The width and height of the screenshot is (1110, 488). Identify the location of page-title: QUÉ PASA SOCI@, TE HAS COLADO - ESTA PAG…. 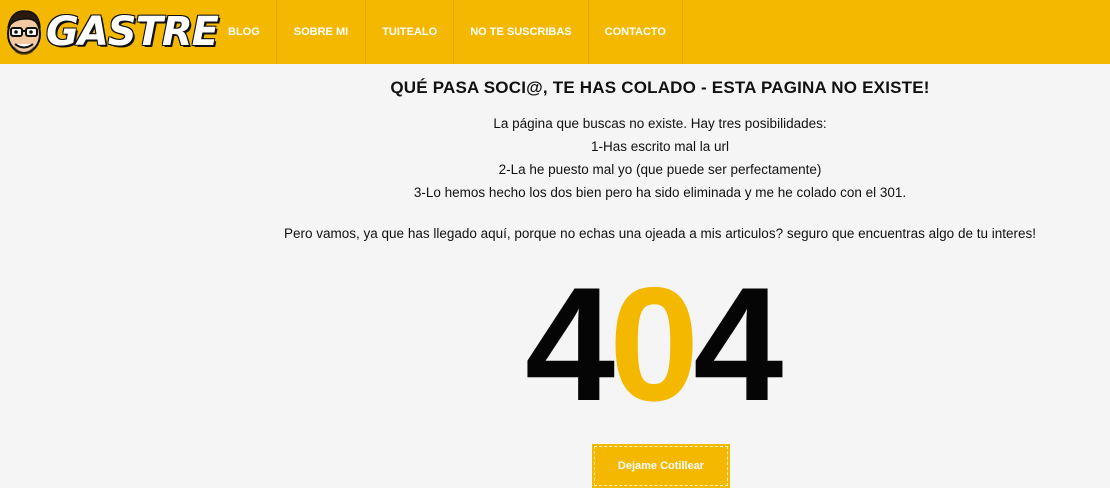
(660, 87).